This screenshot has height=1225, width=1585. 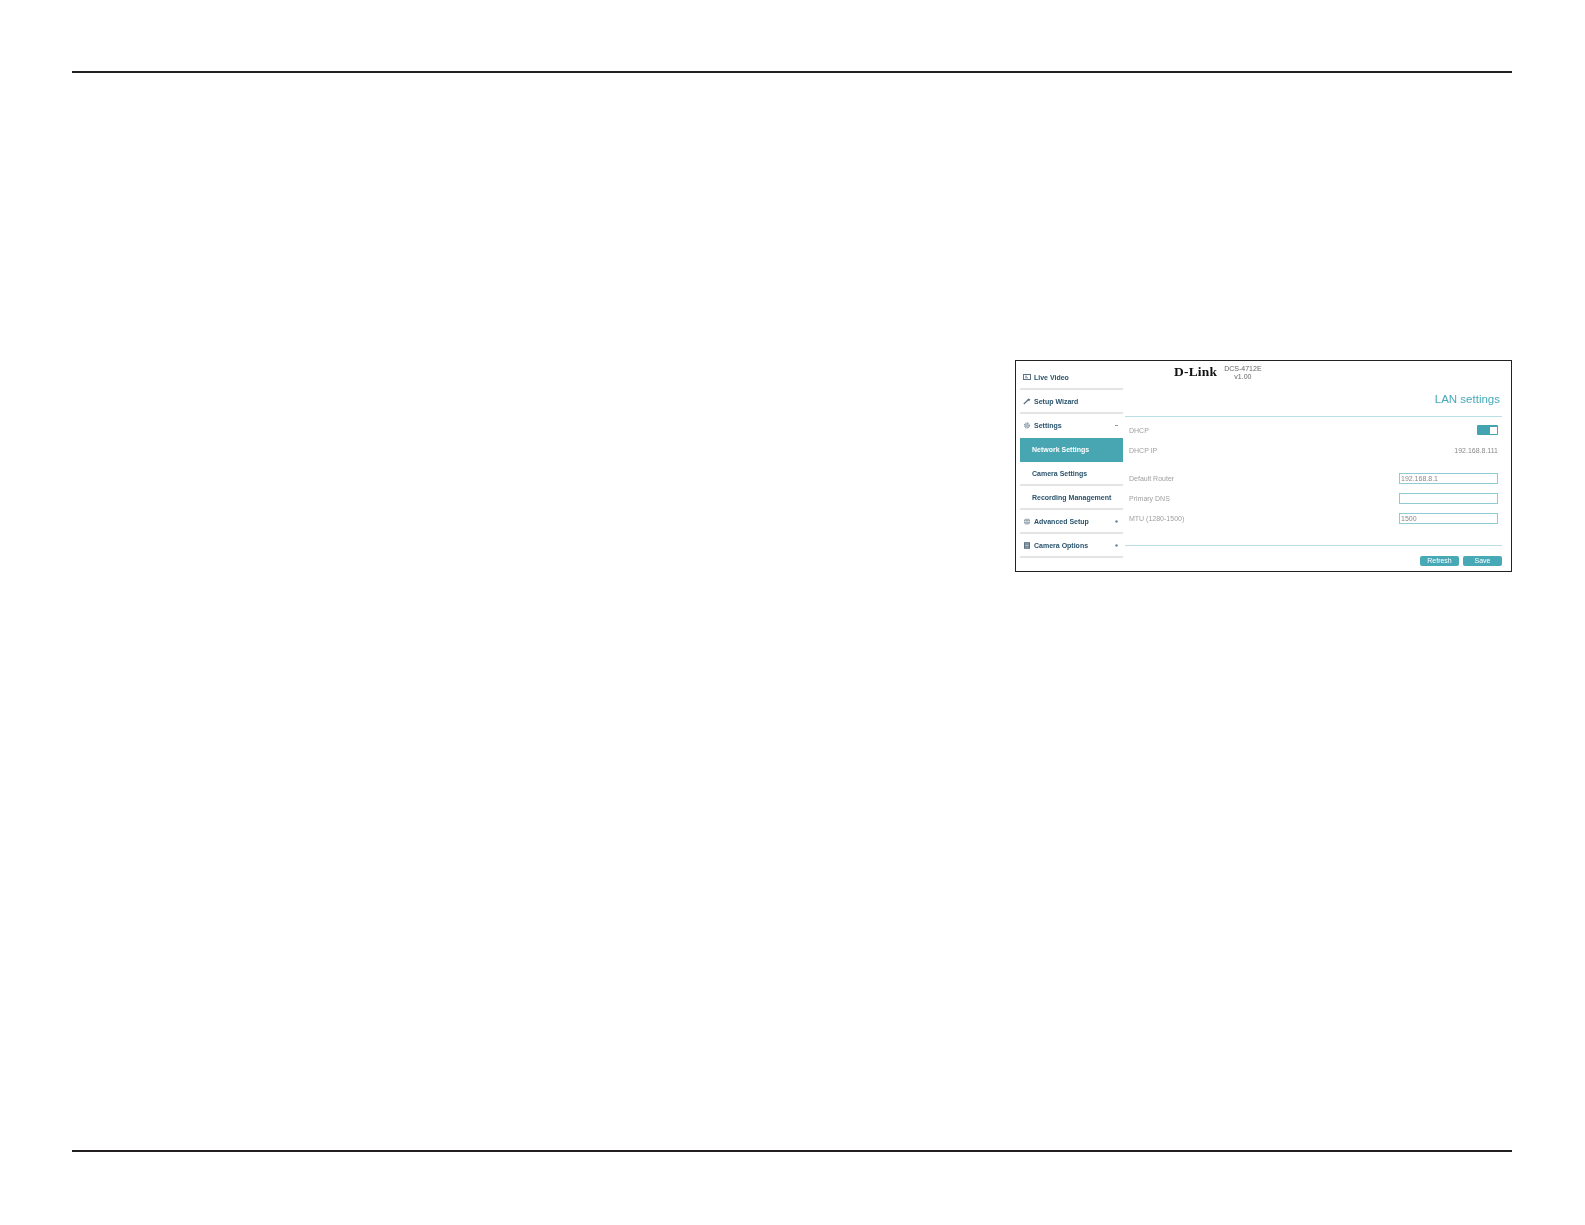 What do you see at coordinates (1027, 545) in the screenshot?
I see `document-icon` at bounding box center [1027, 545].